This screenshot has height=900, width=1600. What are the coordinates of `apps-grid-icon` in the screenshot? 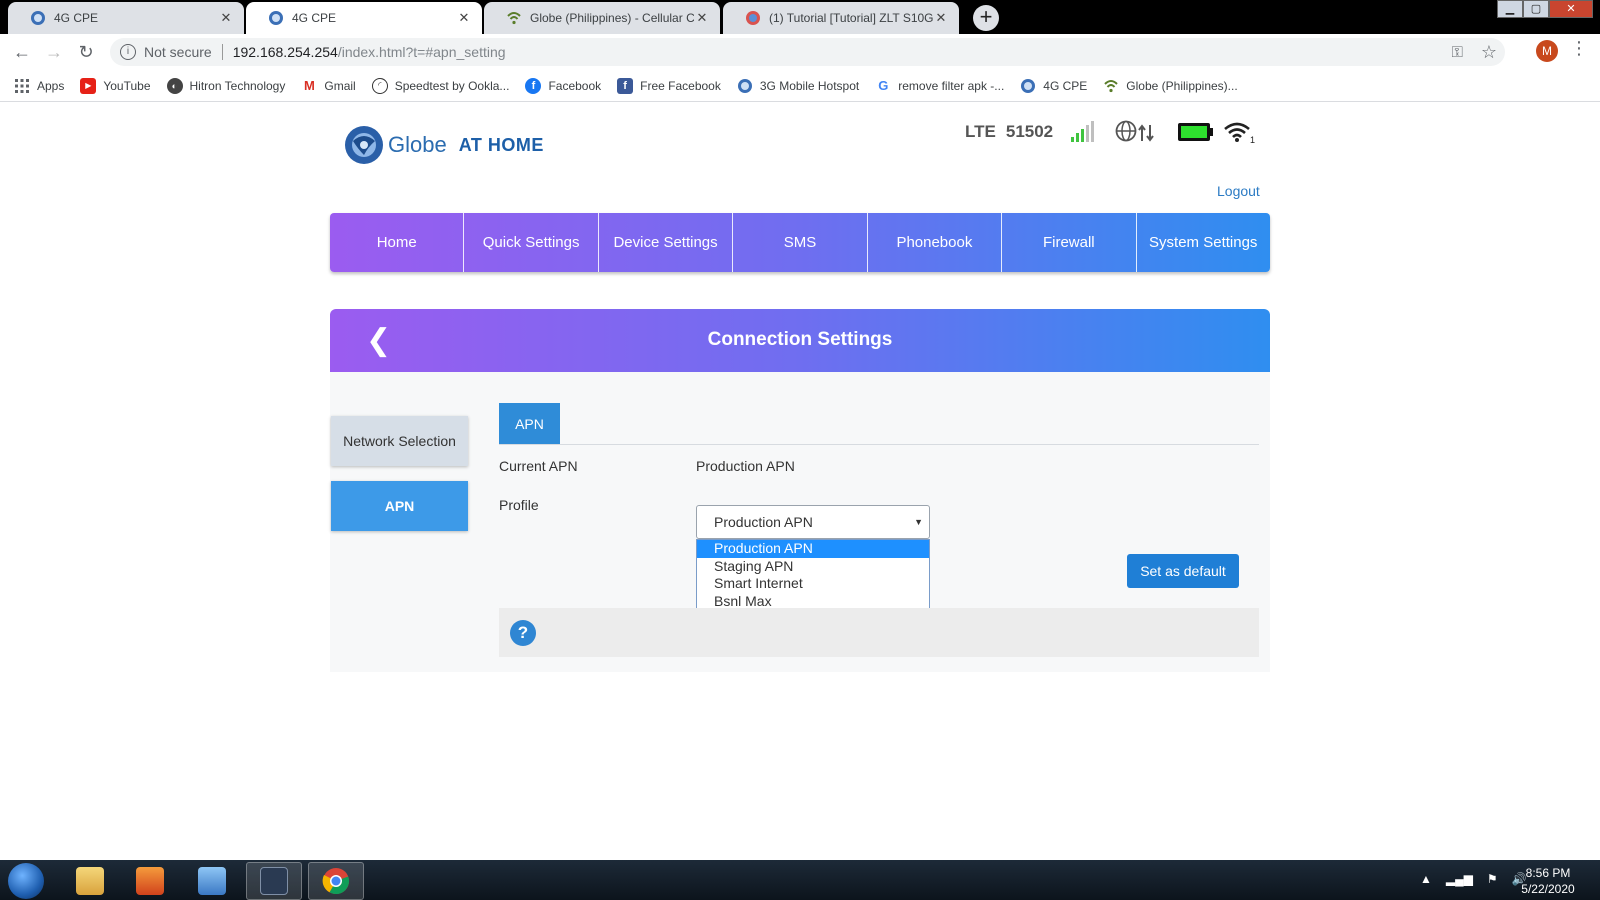 It's located at (22, 86).